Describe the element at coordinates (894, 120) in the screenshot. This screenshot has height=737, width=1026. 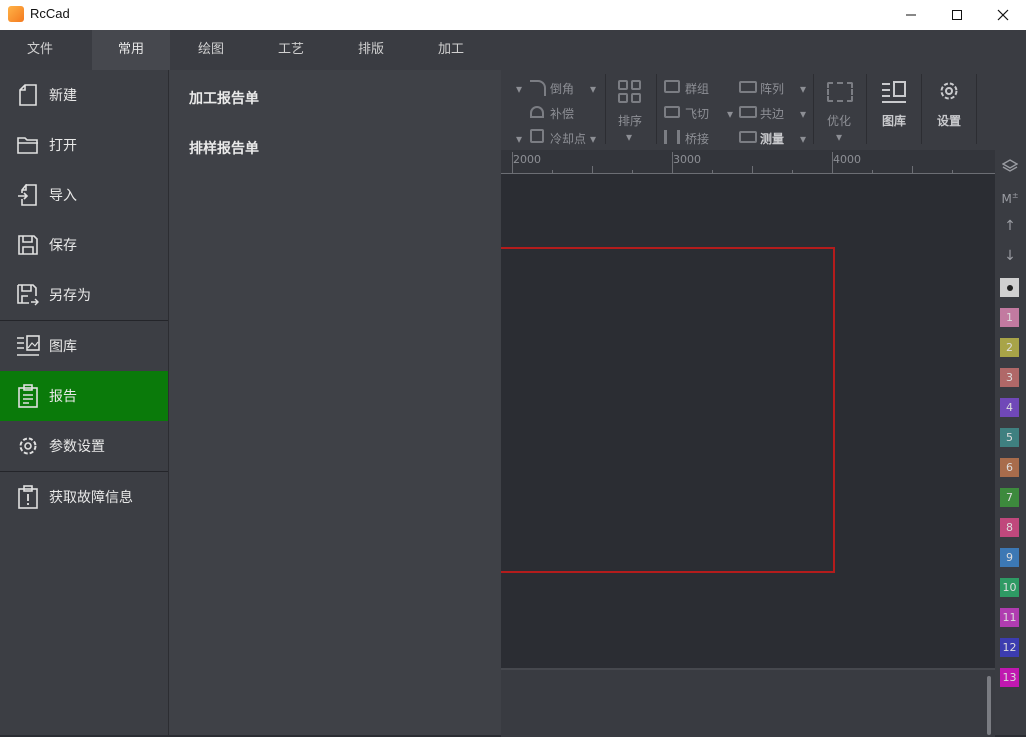
I see `library-button: 图库` at that location.